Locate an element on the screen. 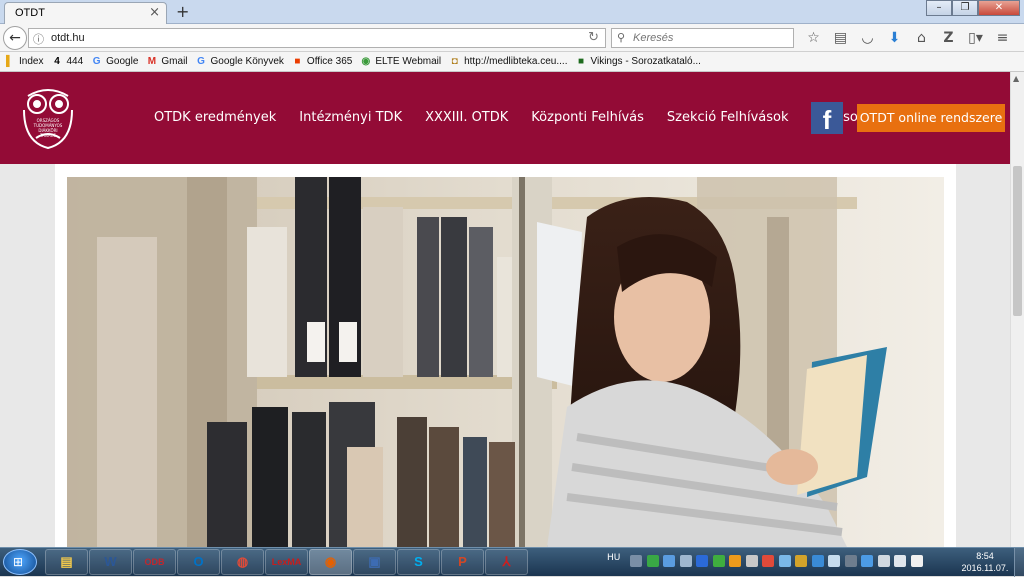 This screenshot has height=577, width=1024. bookmark-label: Office 365 is located at coordinates (329, 61).